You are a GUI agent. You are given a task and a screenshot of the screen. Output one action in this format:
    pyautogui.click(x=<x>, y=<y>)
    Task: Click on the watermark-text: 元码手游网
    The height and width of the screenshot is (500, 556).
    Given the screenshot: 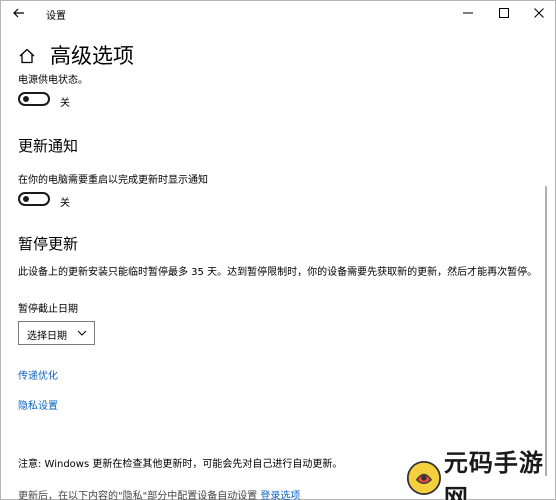 What is the action you would take?
    pyautogui.click(x=493, y=474)
    